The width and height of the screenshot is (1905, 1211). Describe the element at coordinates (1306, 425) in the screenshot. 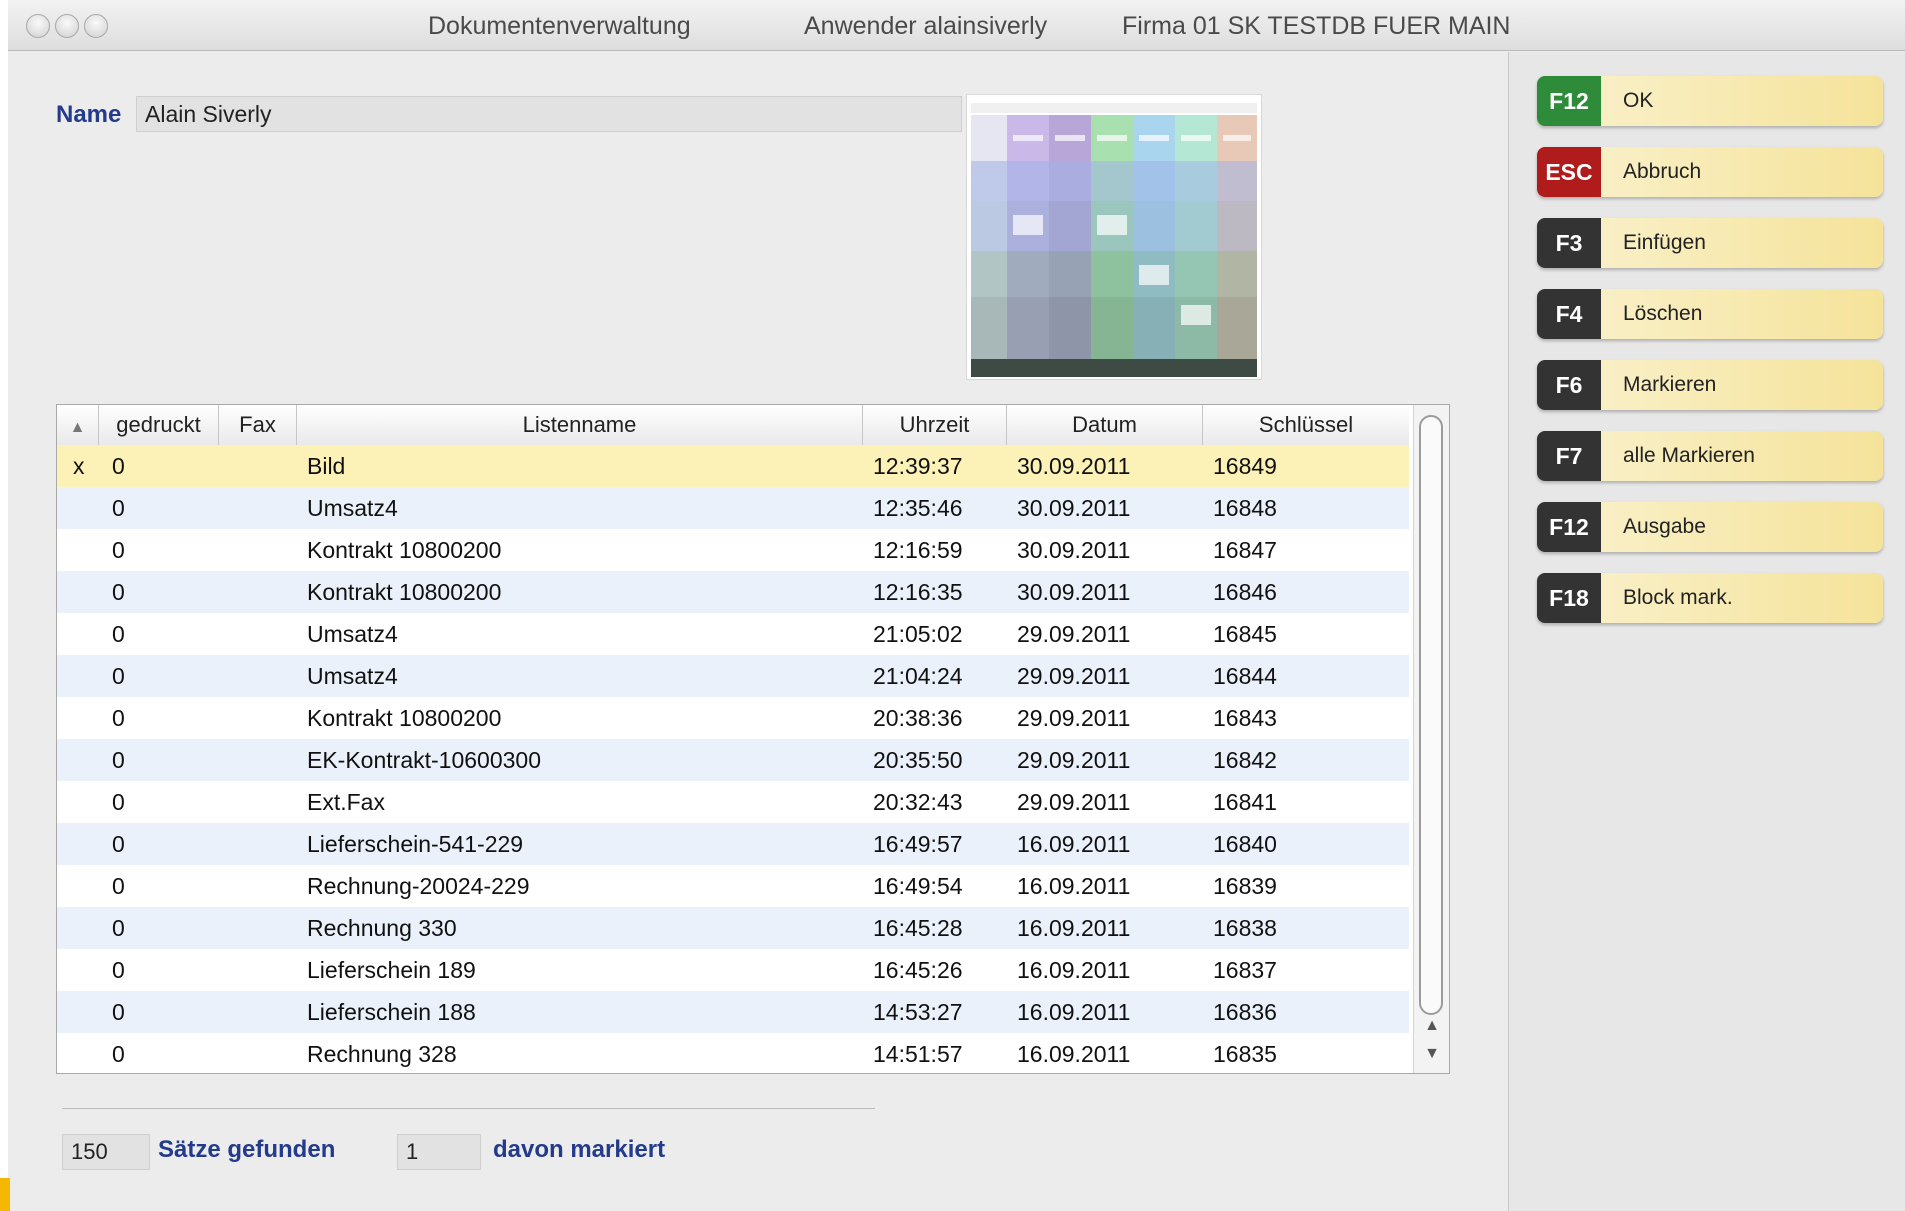

I see `col-header-schluessel: Schlüssel` at that location.